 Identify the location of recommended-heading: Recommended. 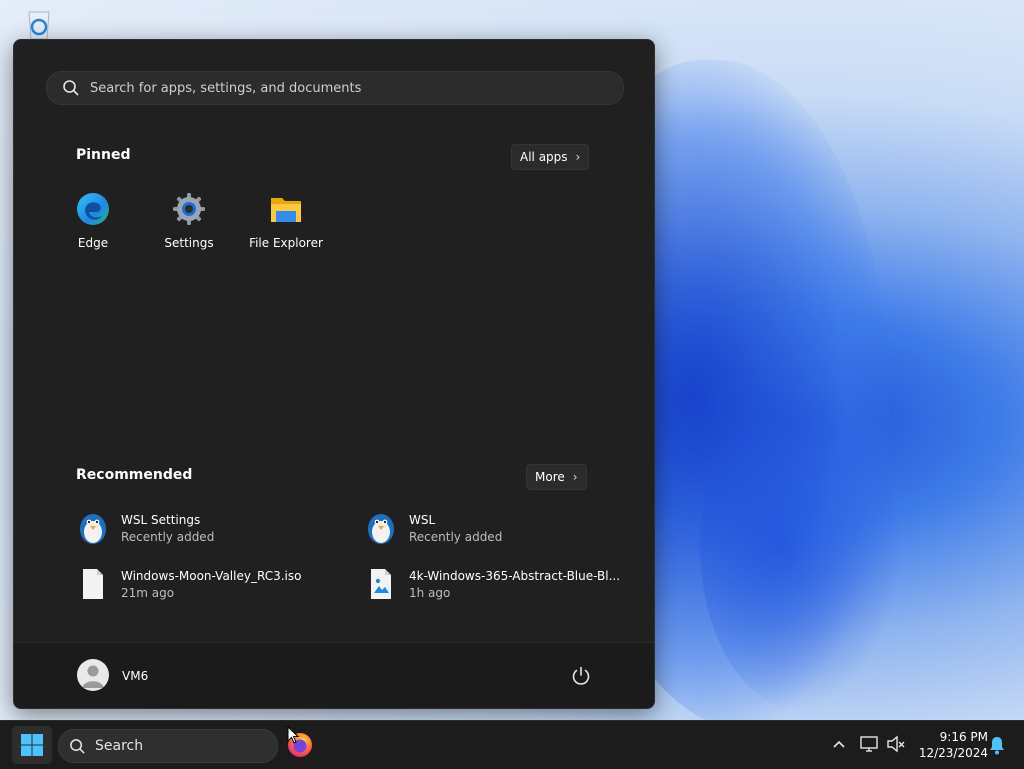
(134, 475).